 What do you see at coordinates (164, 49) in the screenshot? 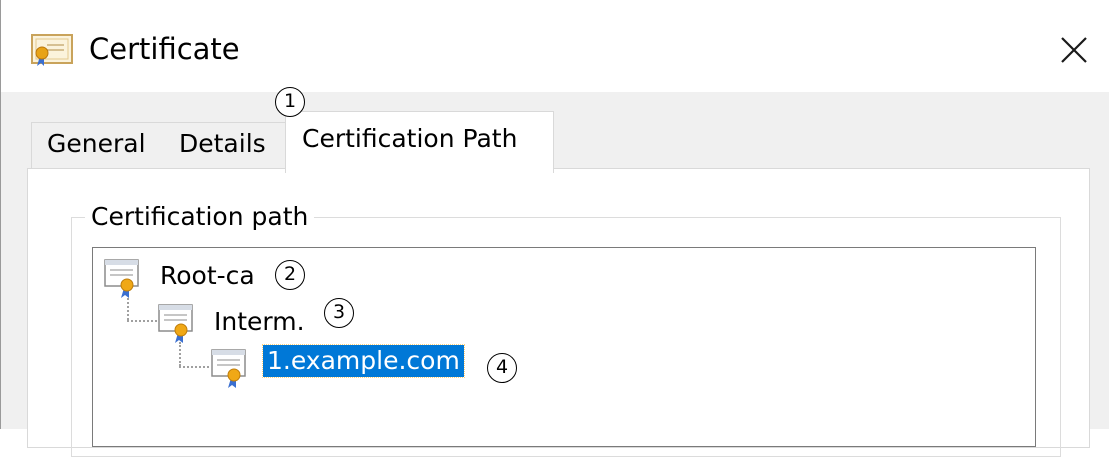
I see `window-title: Certificate` at bounding box center [164, 49].